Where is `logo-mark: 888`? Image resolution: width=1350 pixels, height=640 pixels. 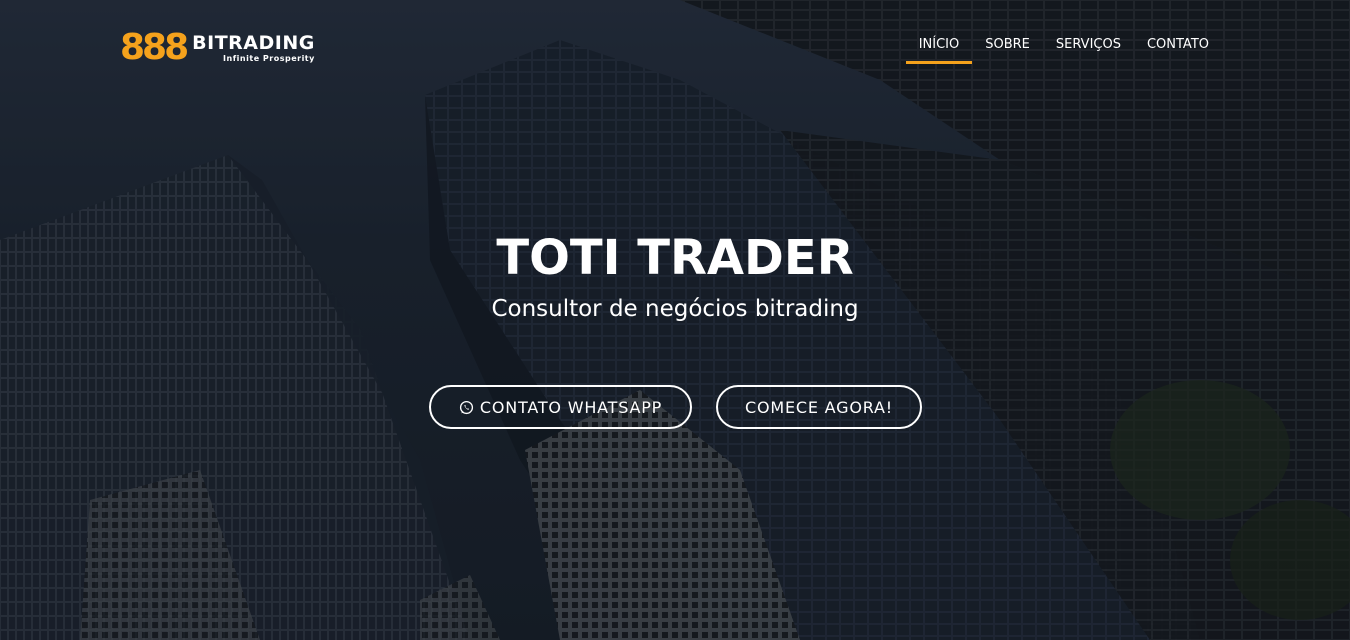 logo-mark: 888 is located at coordinates (154, 47).